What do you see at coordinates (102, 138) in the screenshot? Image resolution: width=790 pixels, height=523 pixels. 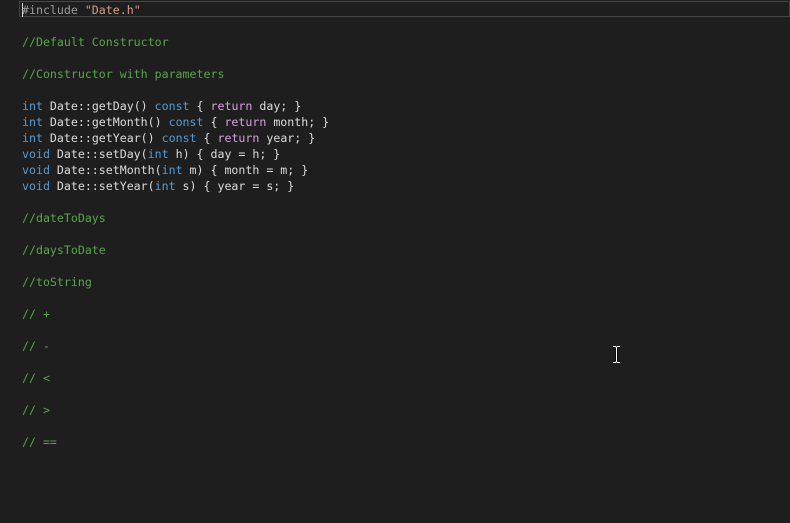 I see `function-signature: Date::getYear()` at bounding box center [102, 138].